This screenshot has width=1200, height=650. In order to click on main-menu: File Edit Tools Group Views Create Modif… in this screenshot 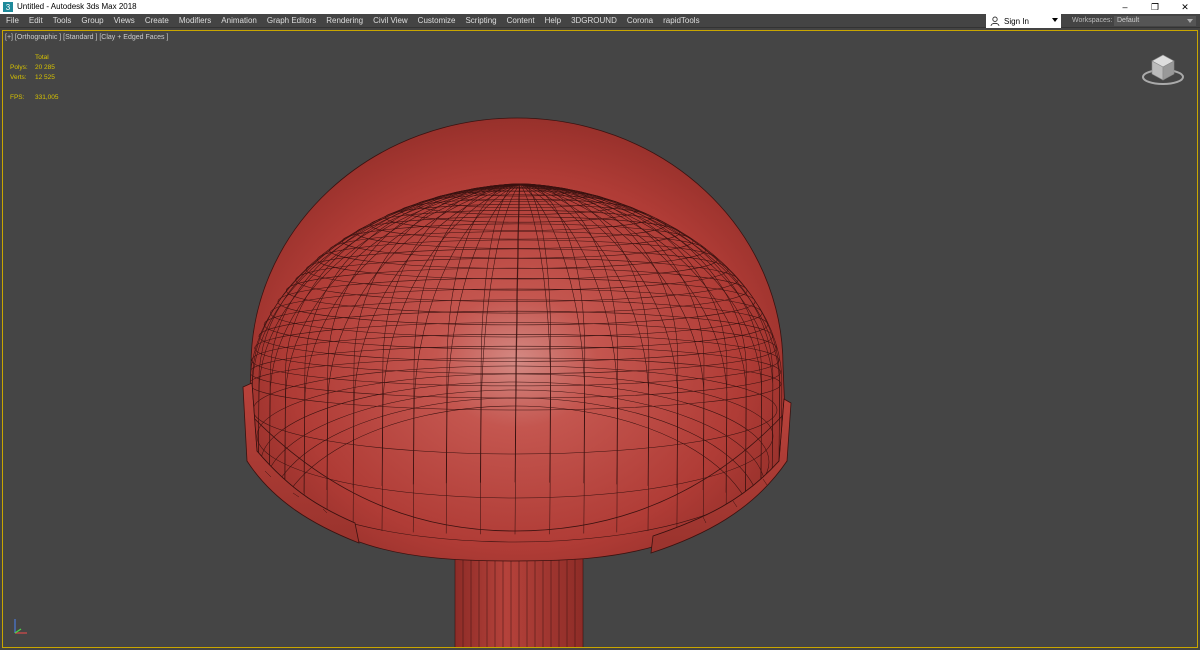, I will do `click(352, 21)`.